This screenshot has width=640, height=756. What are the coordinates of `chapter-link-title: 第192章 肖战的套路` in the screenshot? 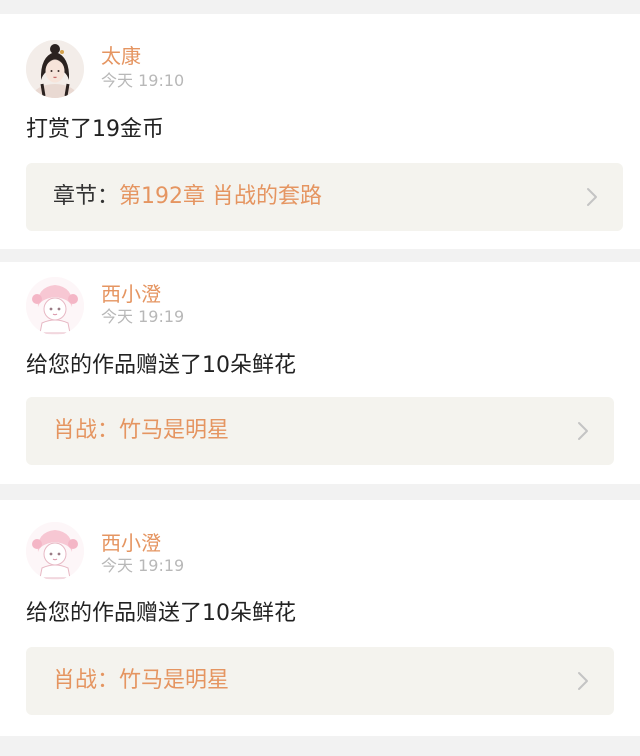 It's located at (221, 196).